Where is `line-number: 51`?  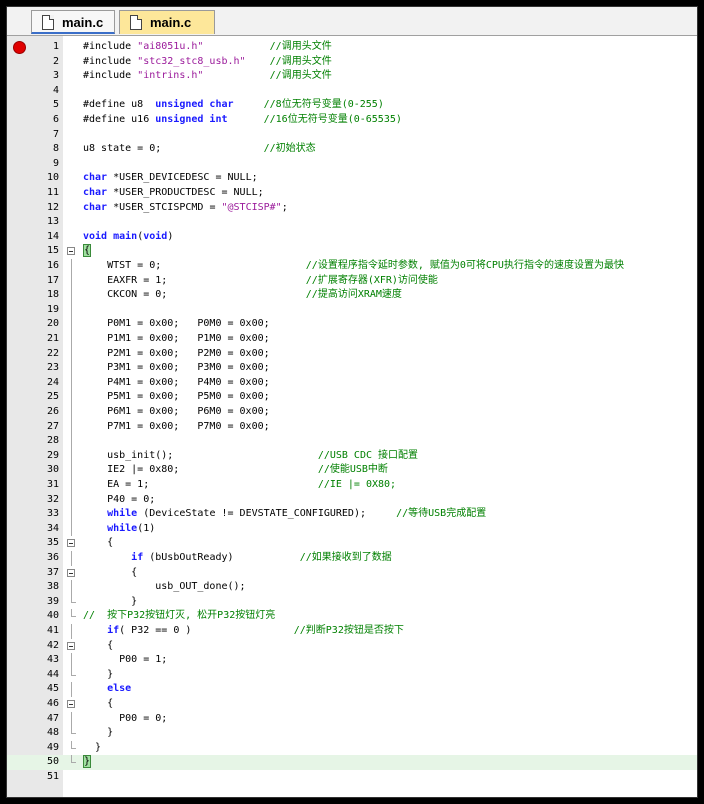
line-number: 51 is located at coordinates (52, 776).